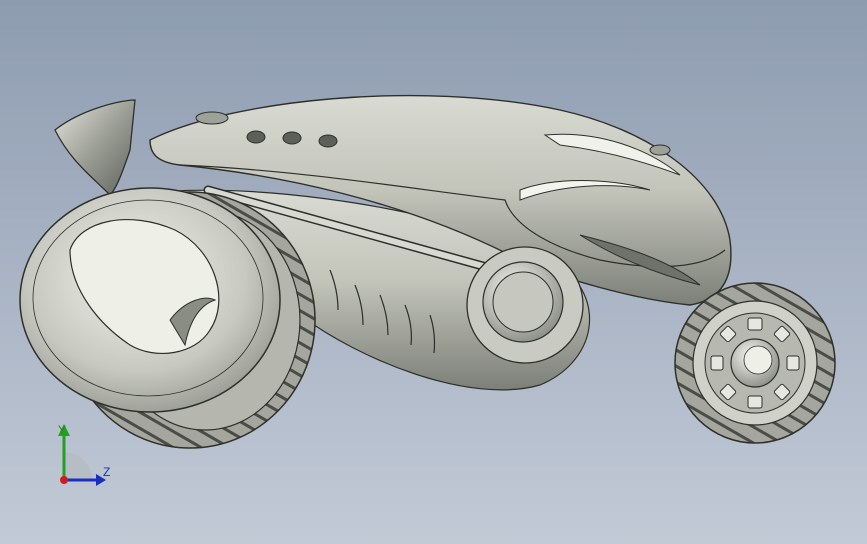 This screenshot has height=544, width=867. I want to click on triad-origin, so click(64, 480).